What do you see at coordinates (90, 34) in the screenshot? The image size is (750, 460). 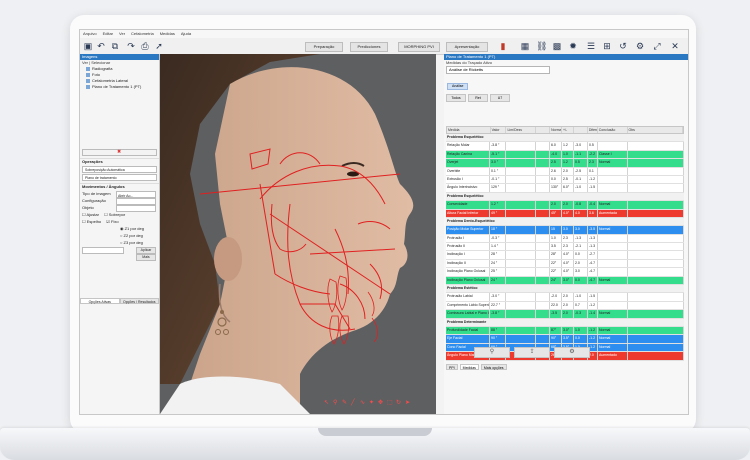 I see `menu-file: Arquivo` at bounding box center [90, 34].